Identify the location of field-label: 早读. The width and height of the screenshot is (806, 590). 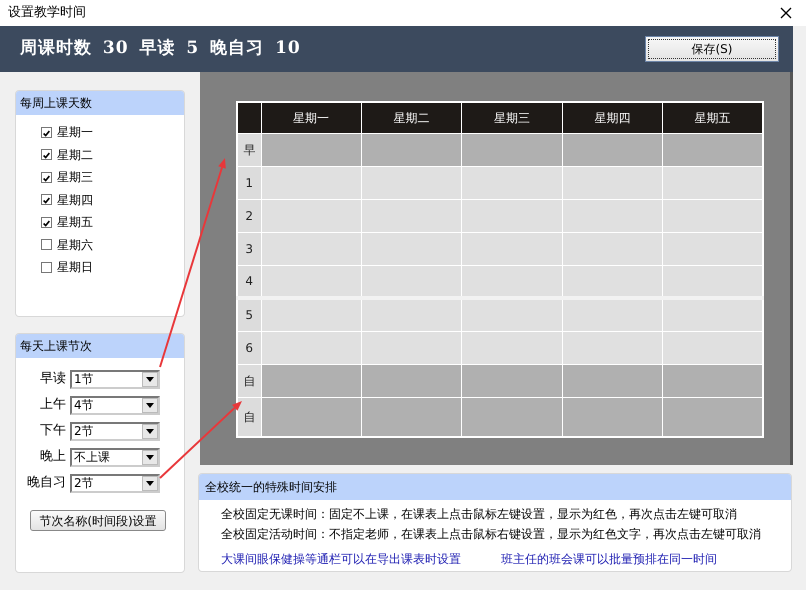
(53, 379).